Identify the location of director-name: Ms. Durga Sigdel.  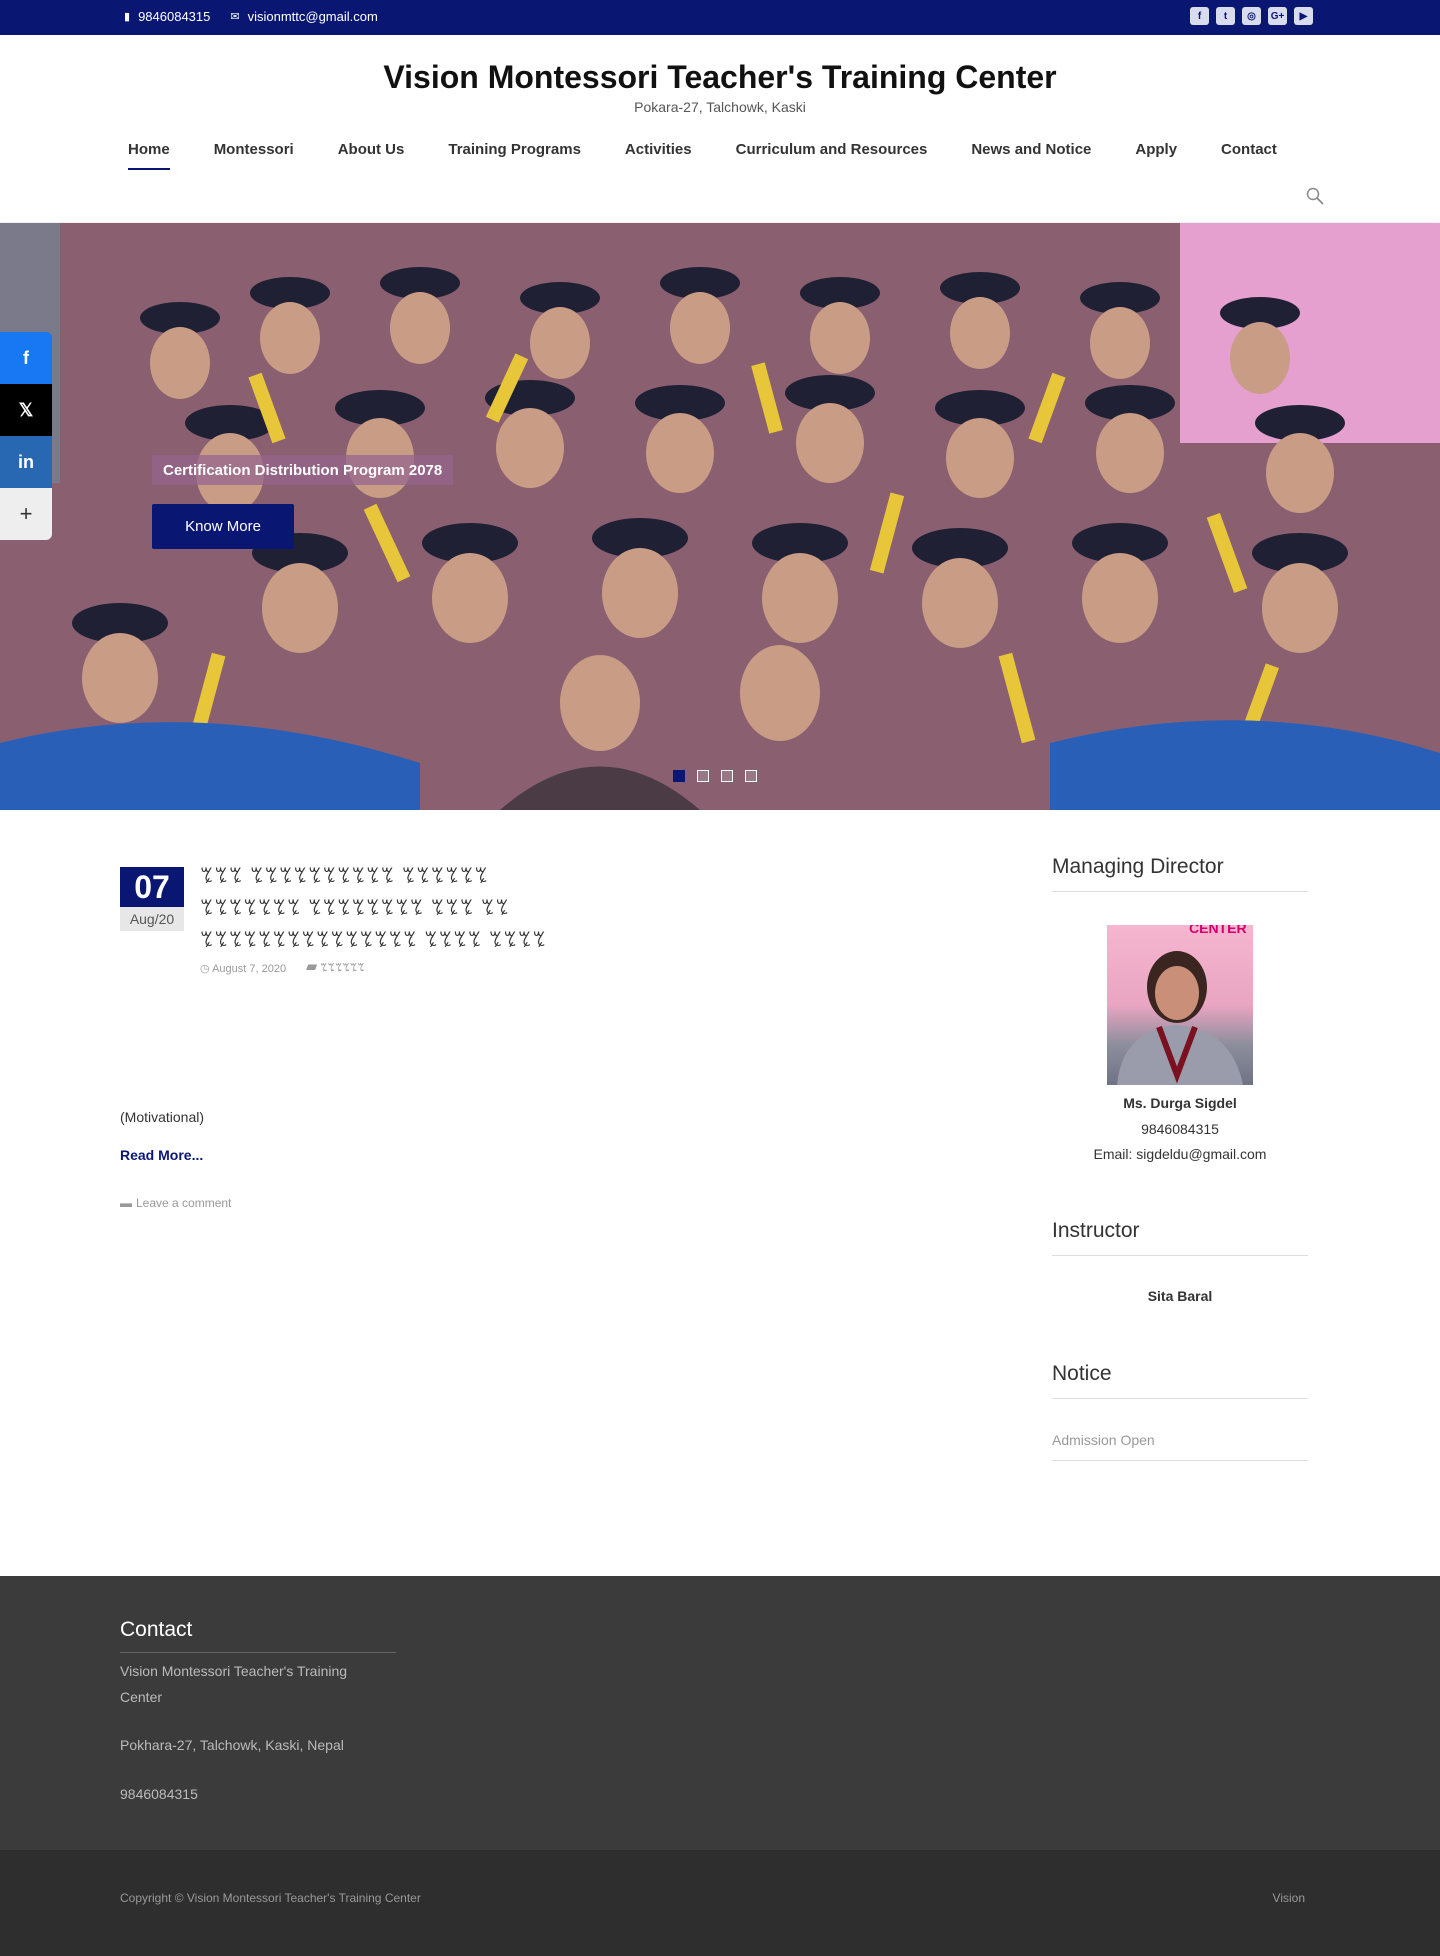
(1180, 1103).